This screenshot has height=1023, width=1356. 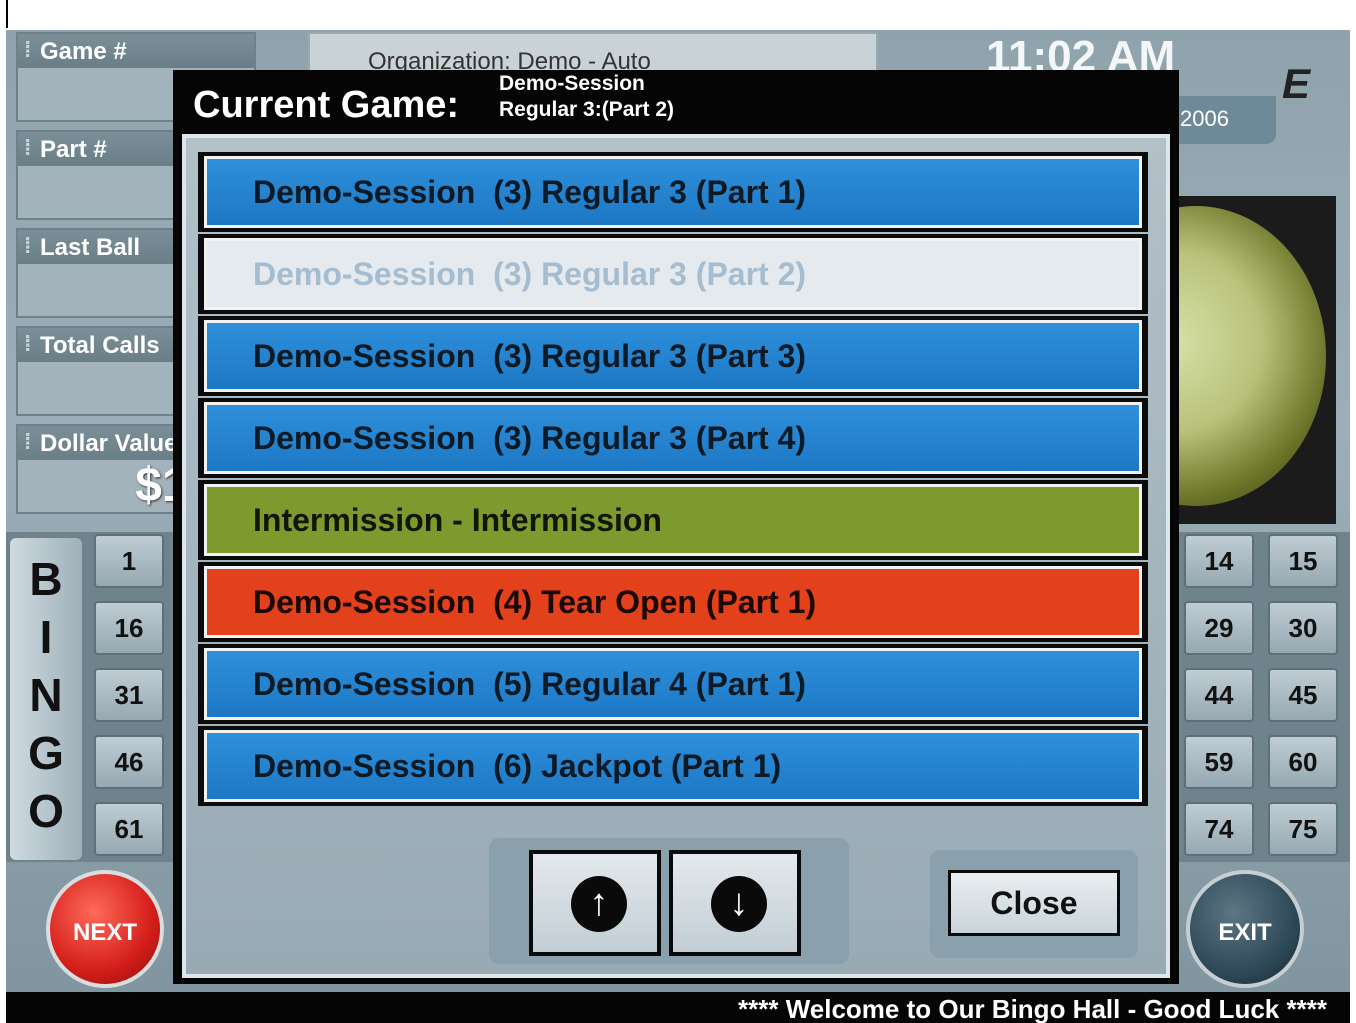 I want to click on game-row: Demo-Session (3) Regular 3 (Part 3), so click(x=673, y=356).